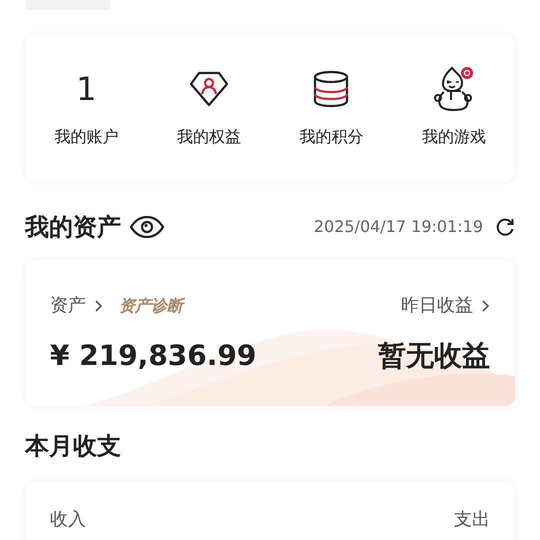 Image resolution: width=540 pixels, height=540 pixels. Describe the element at coordinates (434, 356) in the screenshot. I see `yesterday-earnings-value: 暂无收益` at that location.